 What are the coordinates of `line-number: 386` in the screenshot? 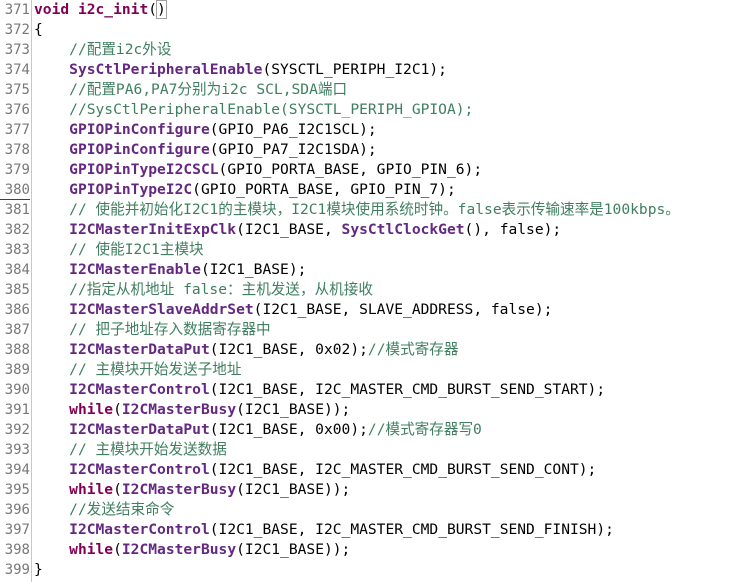 It's located at (15, 310).